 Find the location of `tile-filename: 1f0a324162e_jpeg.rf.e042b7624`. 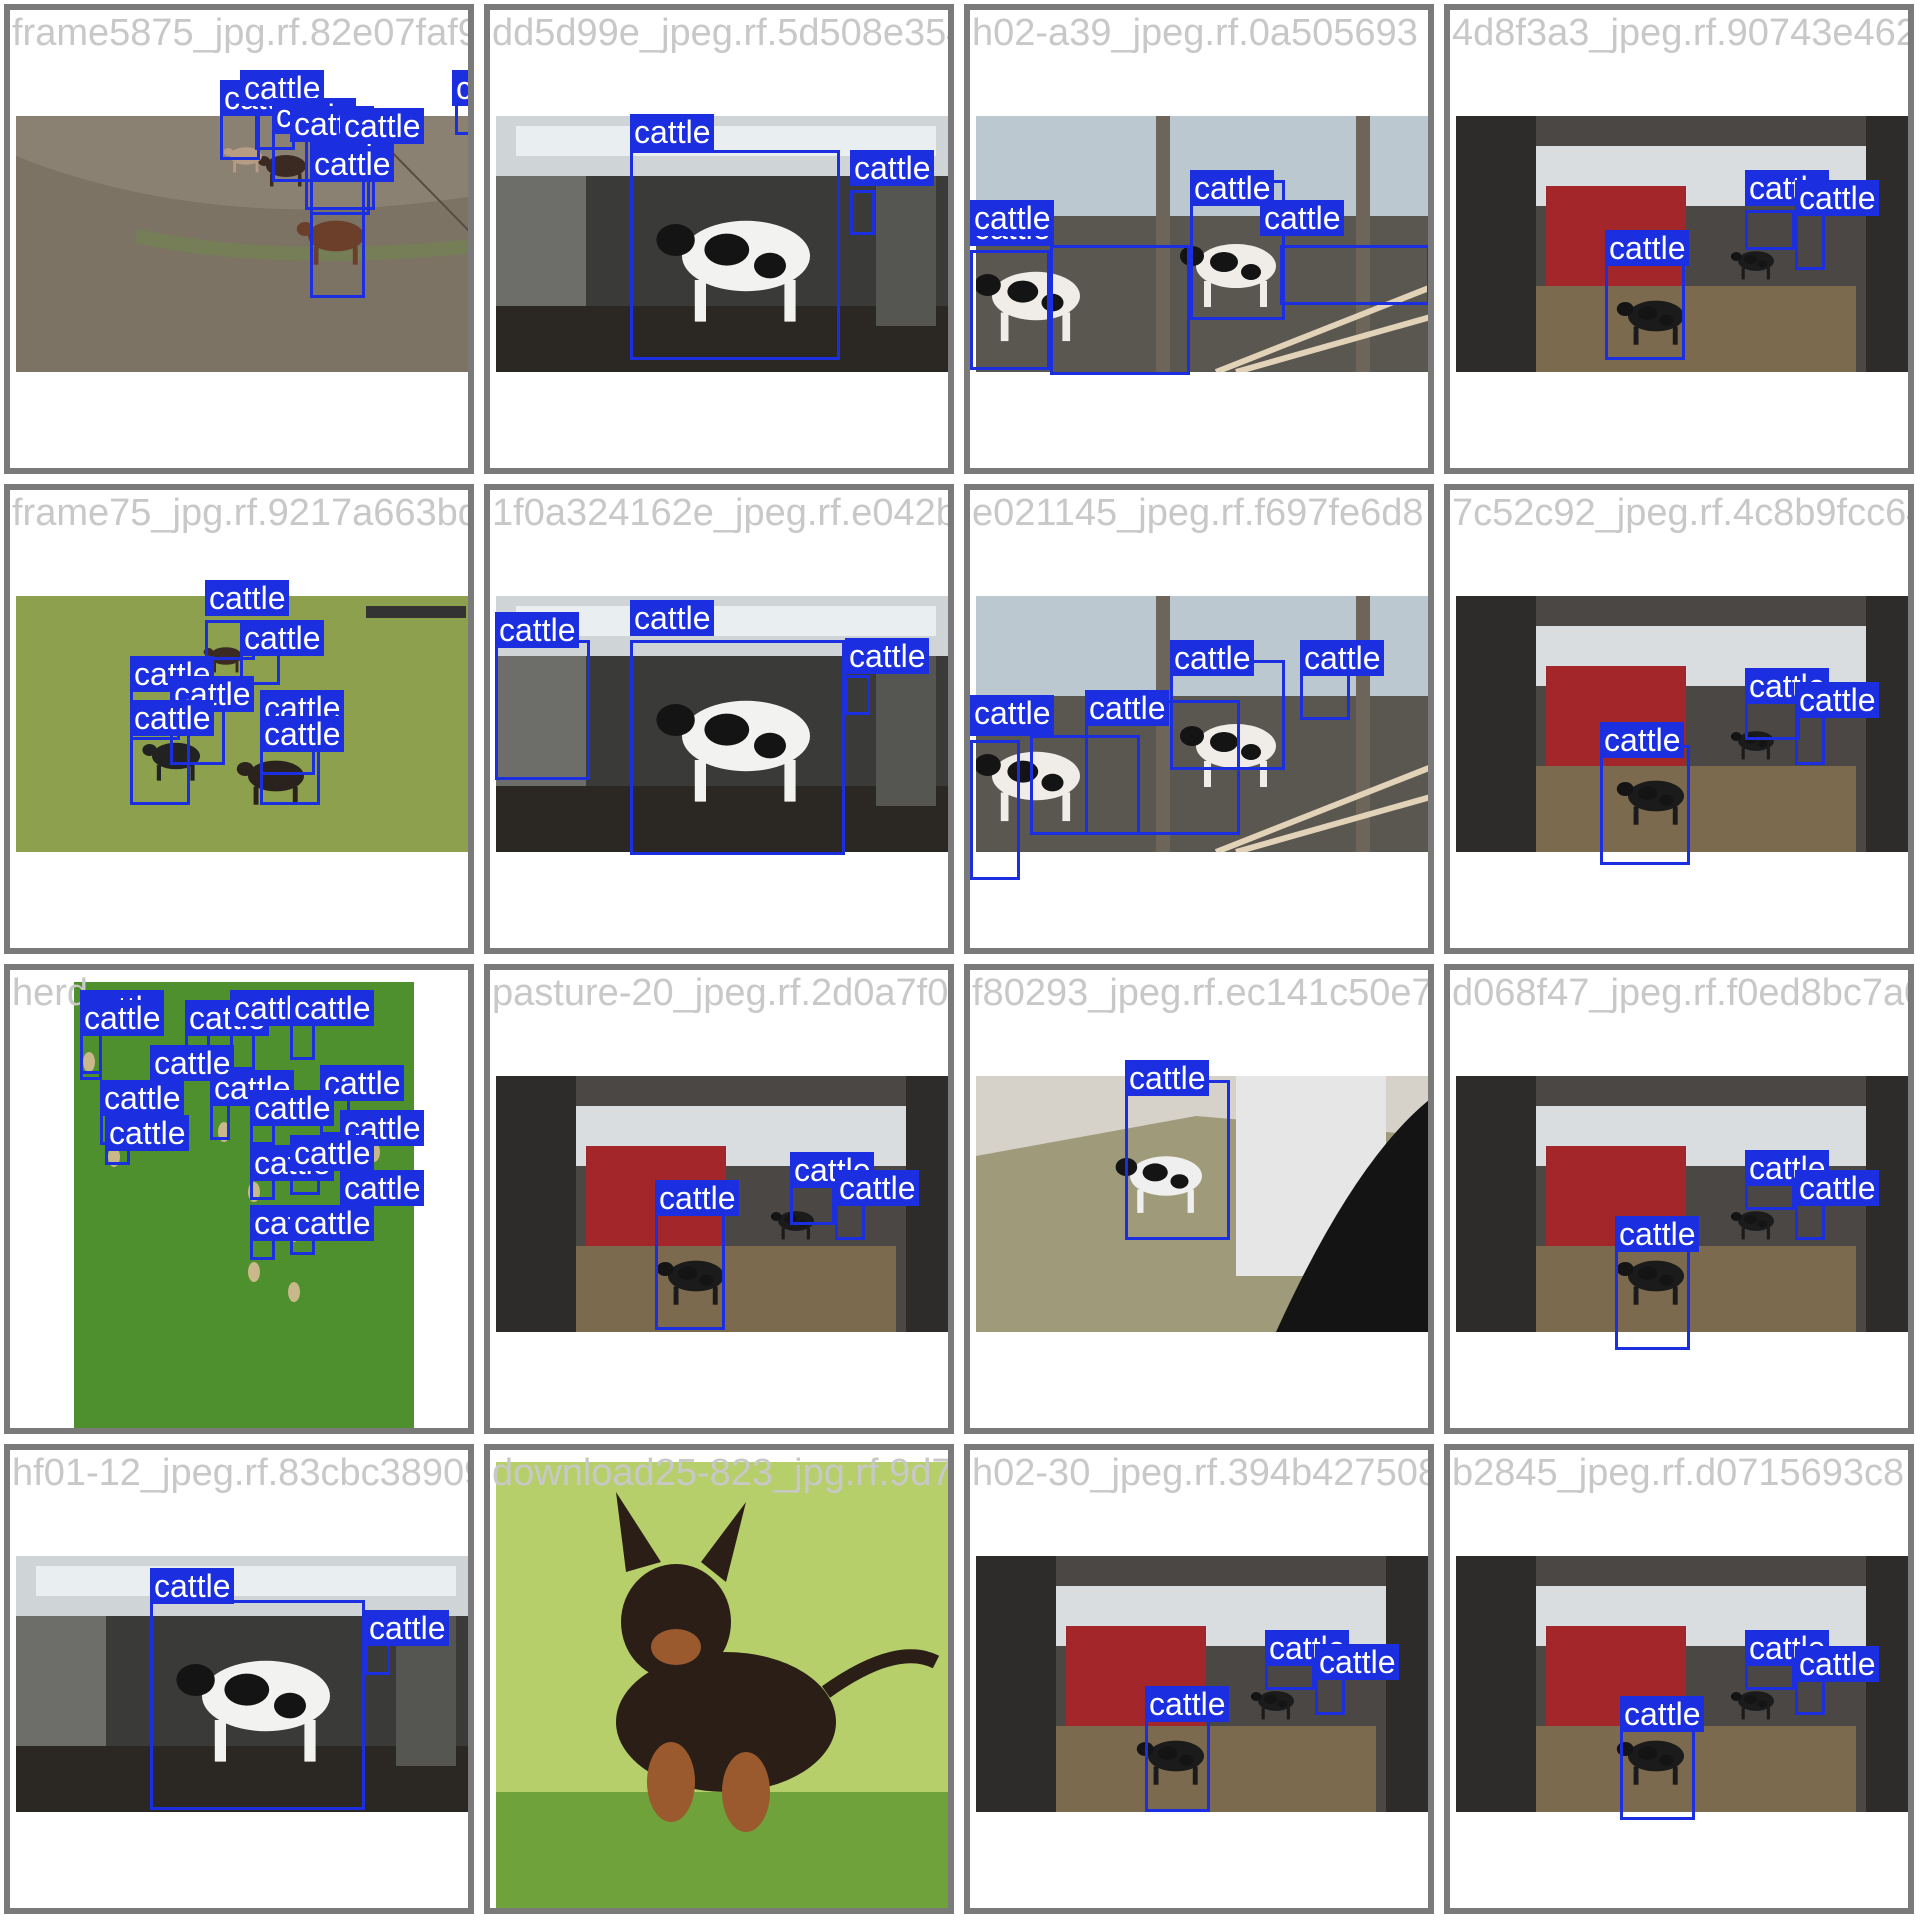

tile-filename: 1f0a324162e_jpeg.rf.e042b7624 is located at coordinates (723, 513).